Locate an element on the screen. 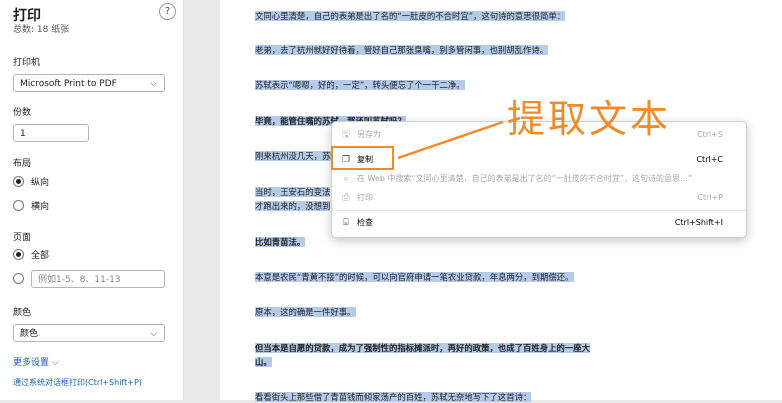  more-settings-link: 更多设置 ⌵ is located at coordinates (36, 361).